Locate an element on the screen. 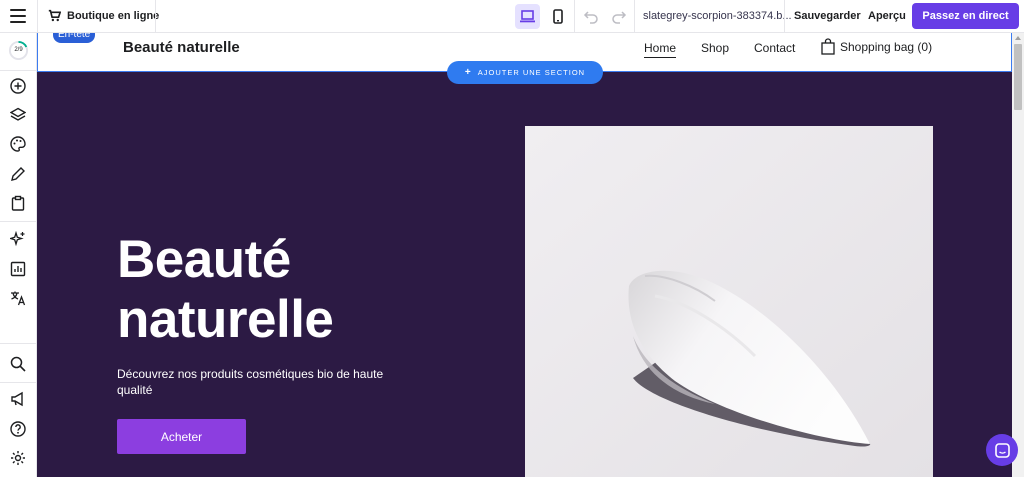  sparkle-icon is located at coordinates (17, 238).